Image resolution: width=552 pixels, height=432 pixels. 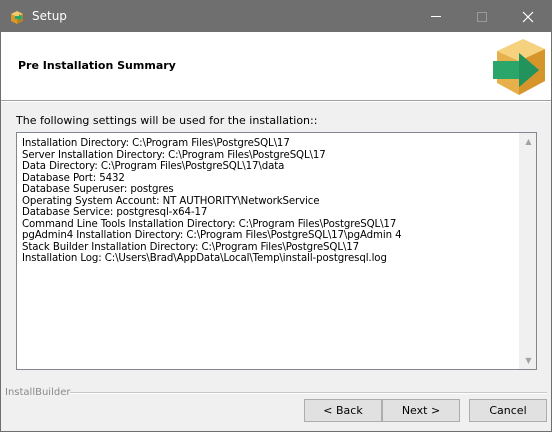 I want to click on setup-box-icon, so click(x=17, y=17).